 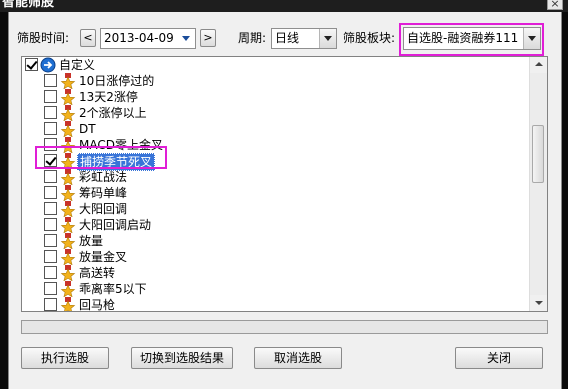 What do you see at coordinates (284, 327) in the screenshot?
I see `progress-bar` at bounding box center [284, 327].